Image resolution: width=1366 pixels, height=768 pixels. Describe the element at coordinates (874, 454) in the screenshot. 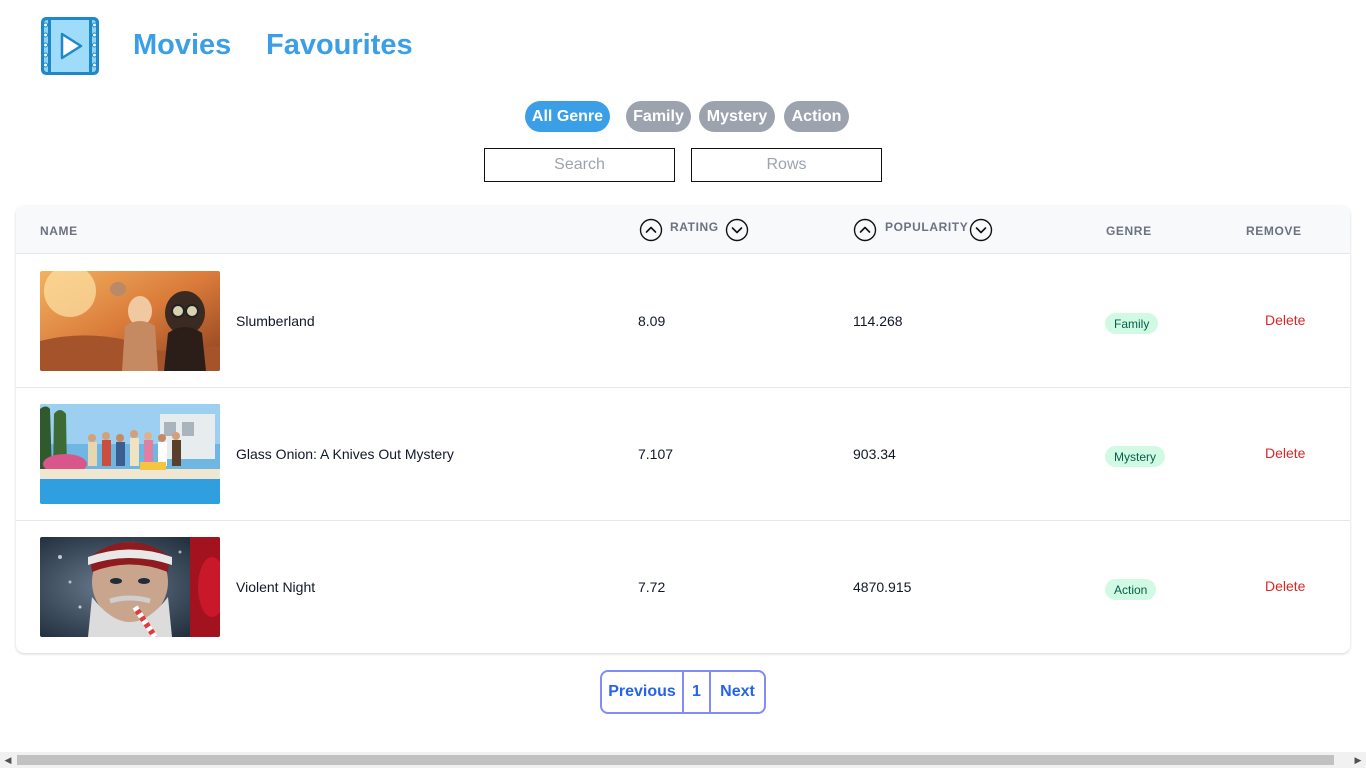

I see `movie-popularity: 903.34` at that location.